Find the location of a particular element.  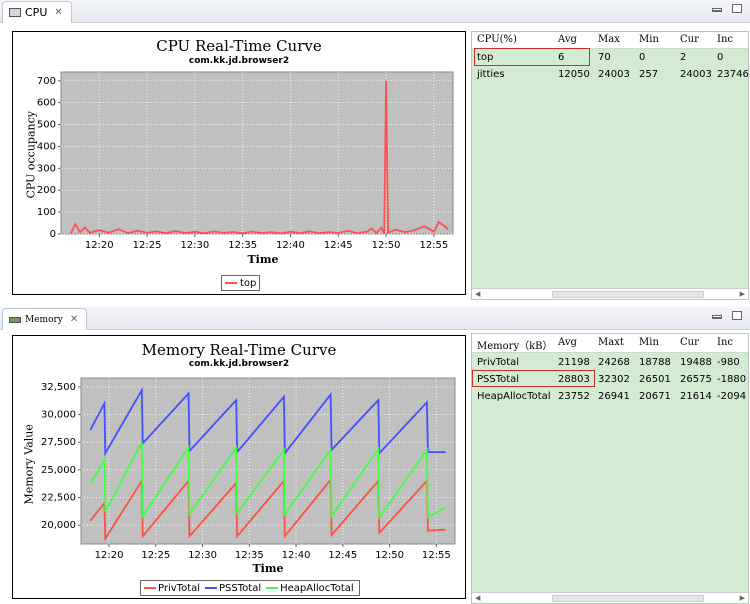

cpu-legend: top is located at coordinates (241, 283).